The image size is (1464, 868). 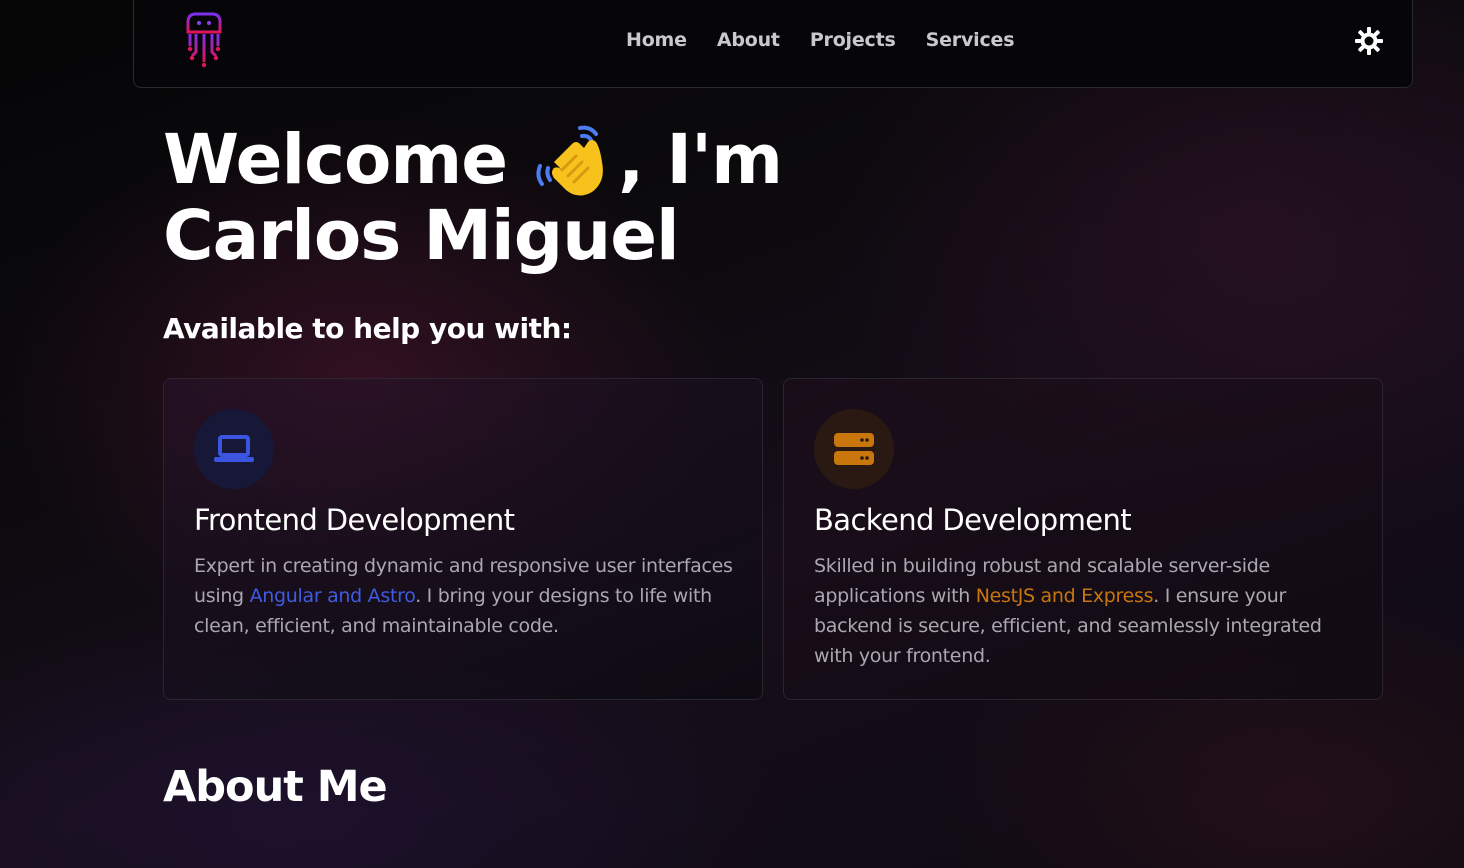 I want to click on main-nav: Home About Projects Services, so click(x=820, y=40).